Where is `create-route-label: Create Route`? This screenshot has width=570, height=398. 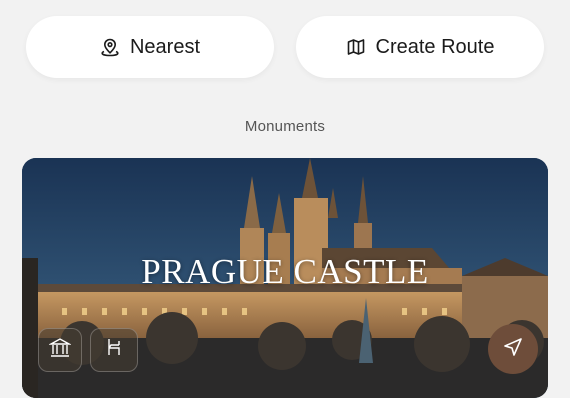 create-route-label: Create Route is located at coordinates (435, 46).